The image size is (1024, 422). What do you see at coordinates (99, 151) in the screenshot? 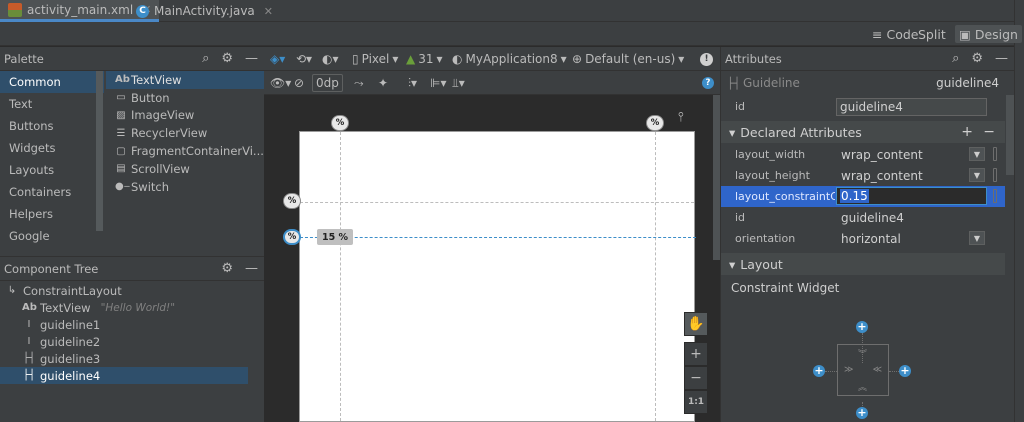
I see `categories-scrollbar` at bounding box center [99, 151].